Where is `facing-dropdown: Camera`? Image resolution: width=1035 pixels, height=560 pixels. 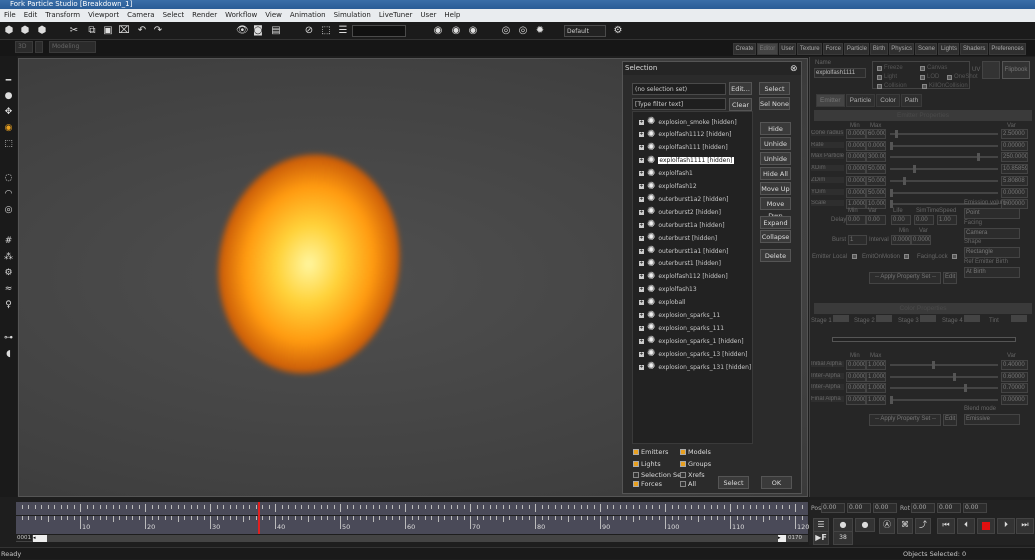
facing-dropdown: Camera is located at coordinates (992, 233).